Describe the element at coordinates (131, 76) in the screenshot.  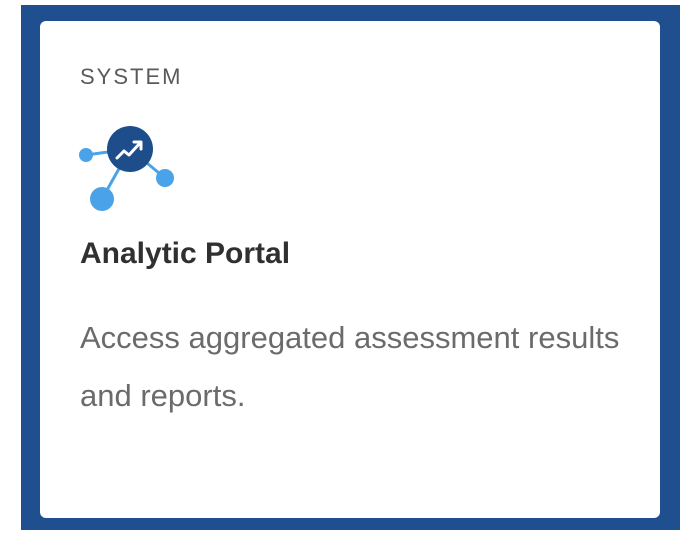
I see `card-category: SYSTEM` at that location.